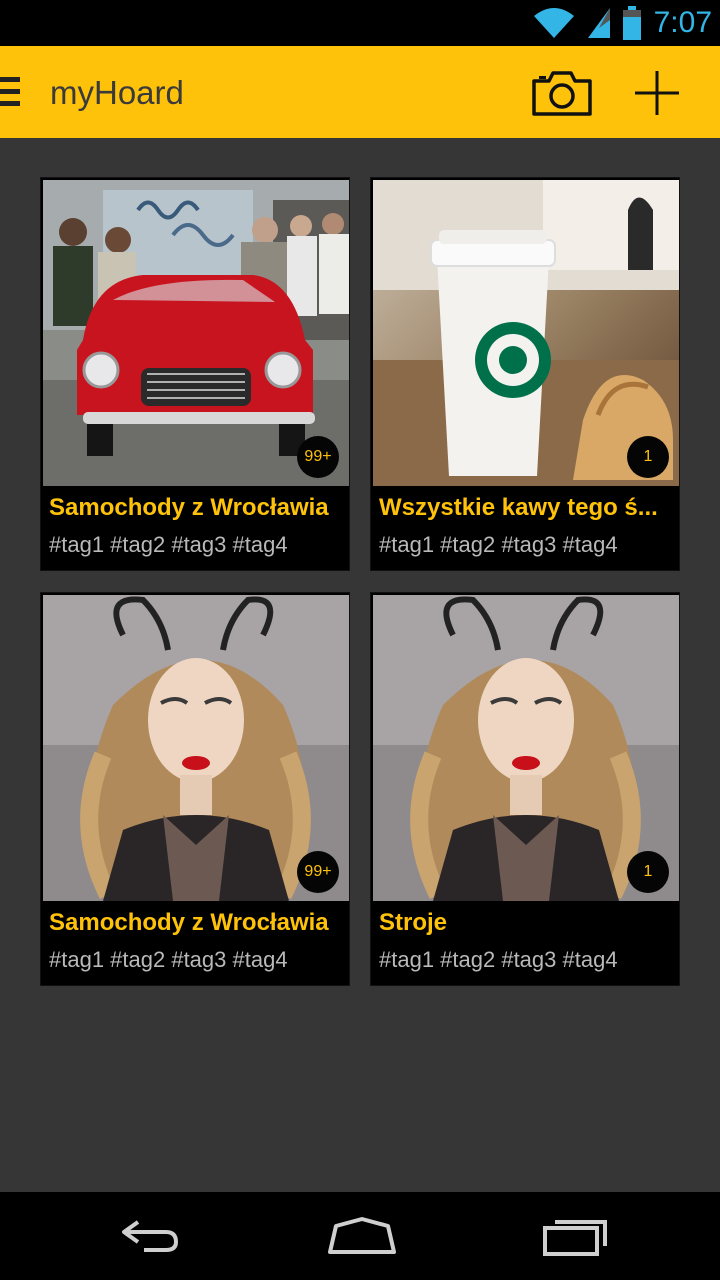 This screenshot has width=720, height=1280. I want to click on home-icon, so click(362, 1235).